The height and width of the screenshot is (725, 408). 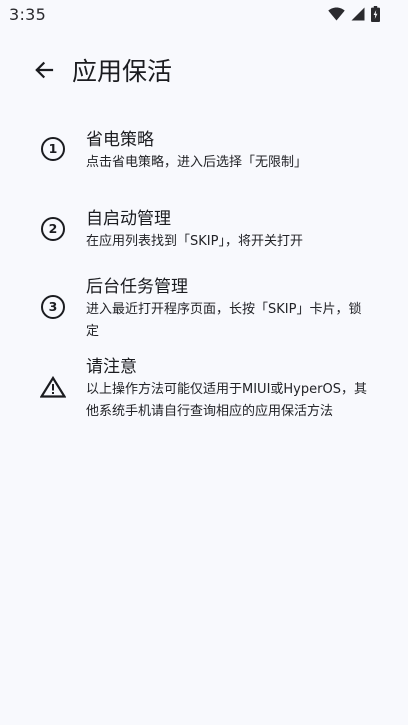 I want to click on status-bar: 3:35, so click(x=204, y=14).